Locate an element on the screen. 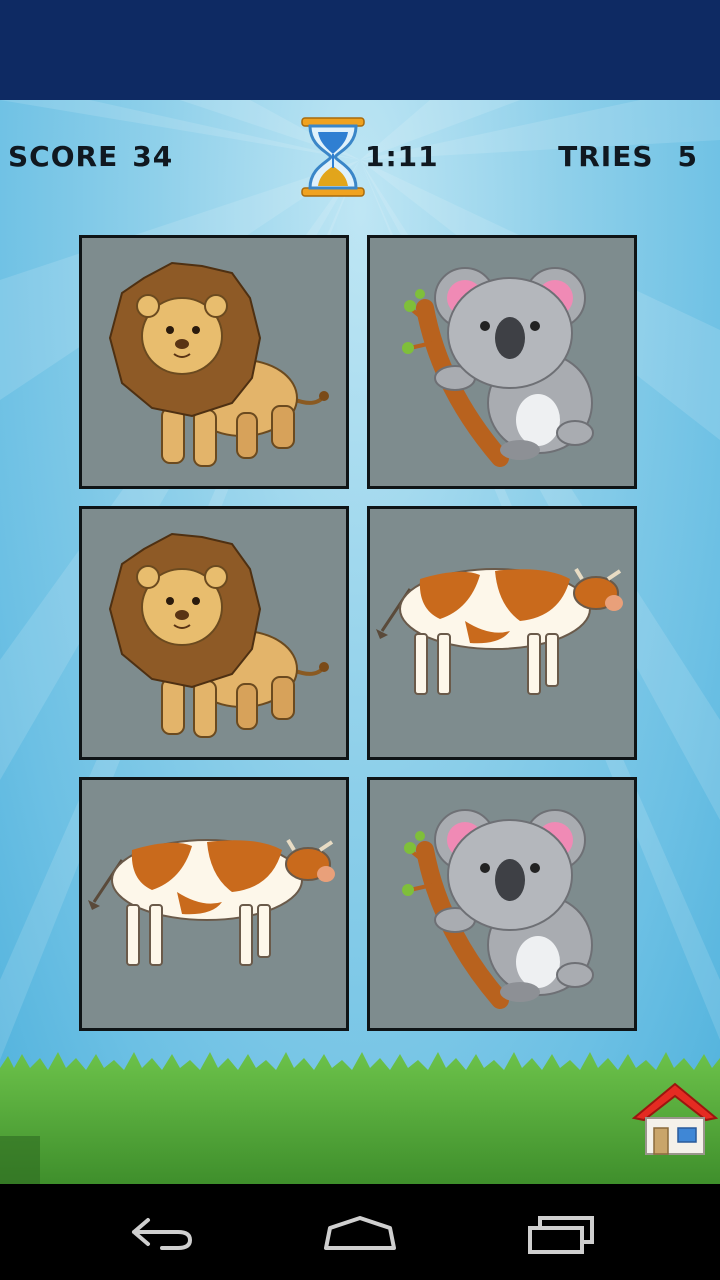 The width and height of the screenshot is (720, 1280). home-outline-icon is located at coordinates (360, 1234).